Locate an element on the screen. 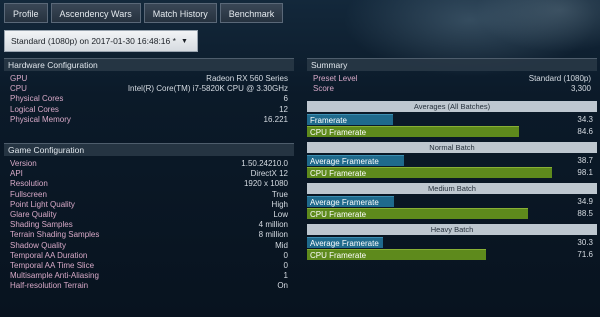 The image size is (600, 317). config-key: Terrain Shading Samples is located at coordinates (55, 235).